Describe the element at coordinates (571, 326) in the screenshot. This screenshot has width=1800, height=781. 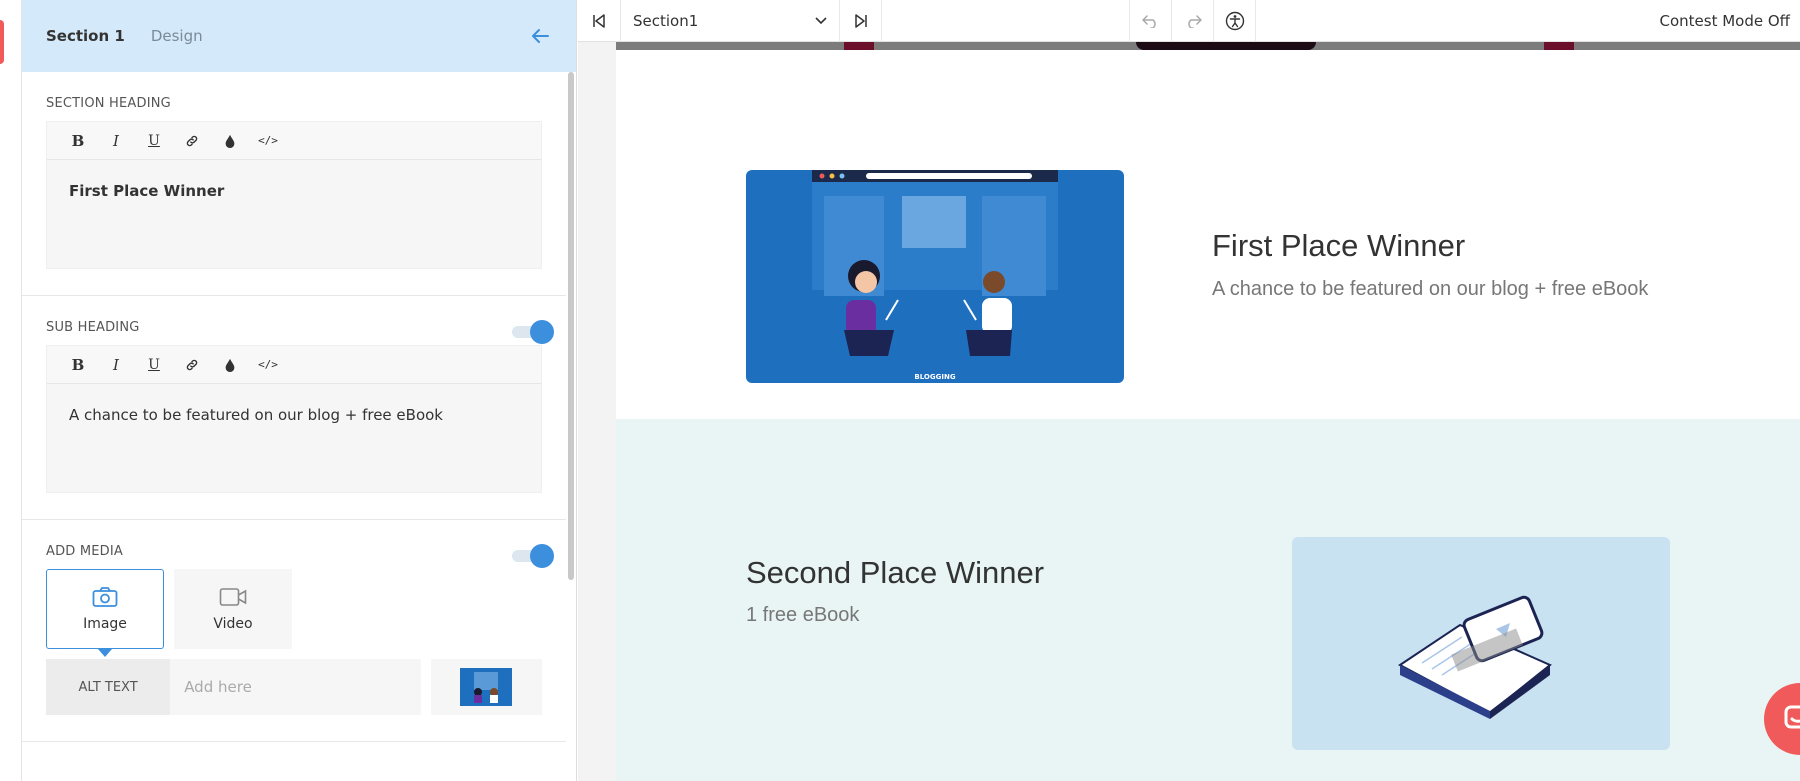
I see `panel-scrollbar` at that location.